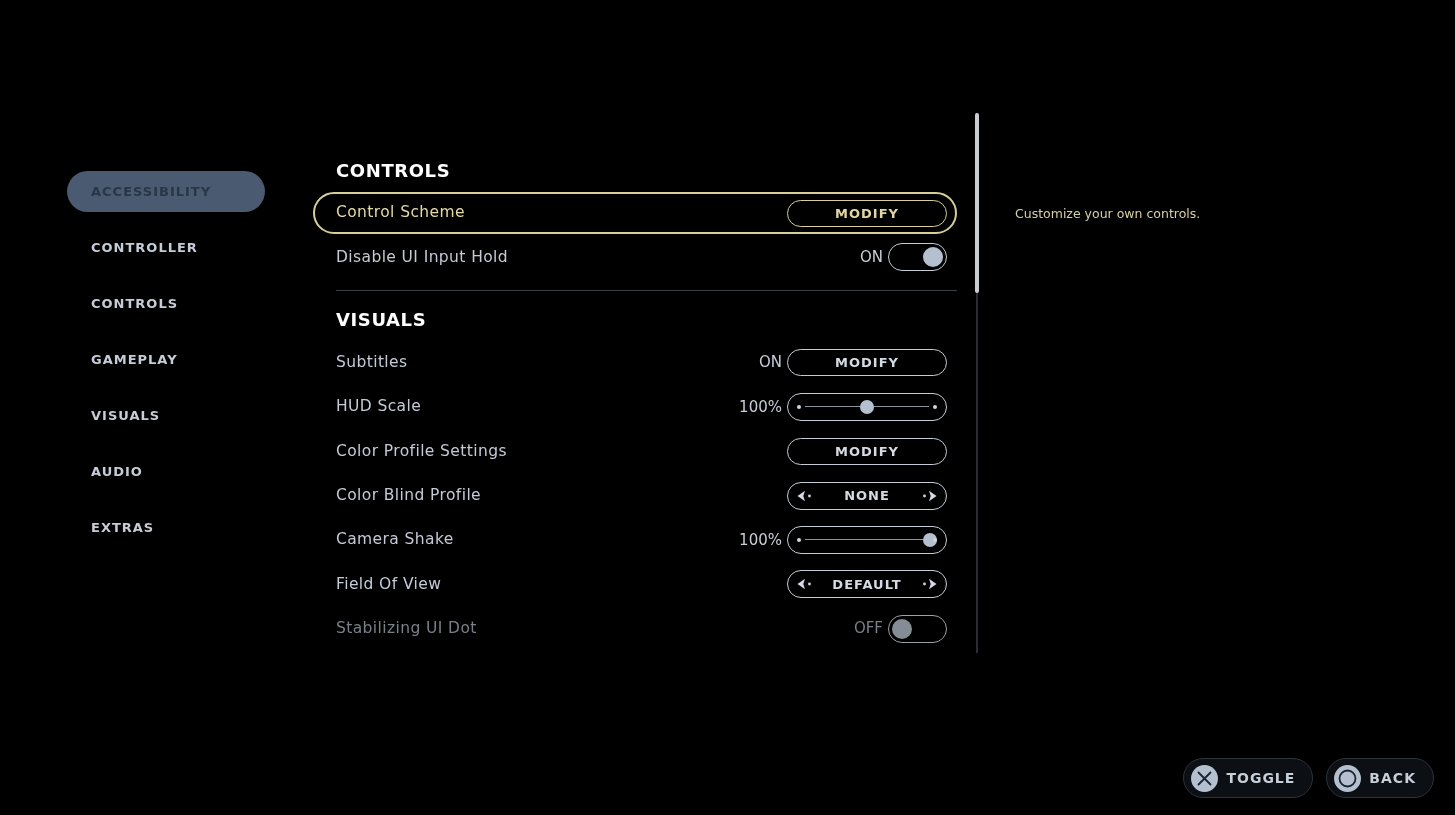 Image resolution: width=1455 pixels, height=815 pixels. I want to click on toggle-button: TOGGLE, so click(1248, 778).